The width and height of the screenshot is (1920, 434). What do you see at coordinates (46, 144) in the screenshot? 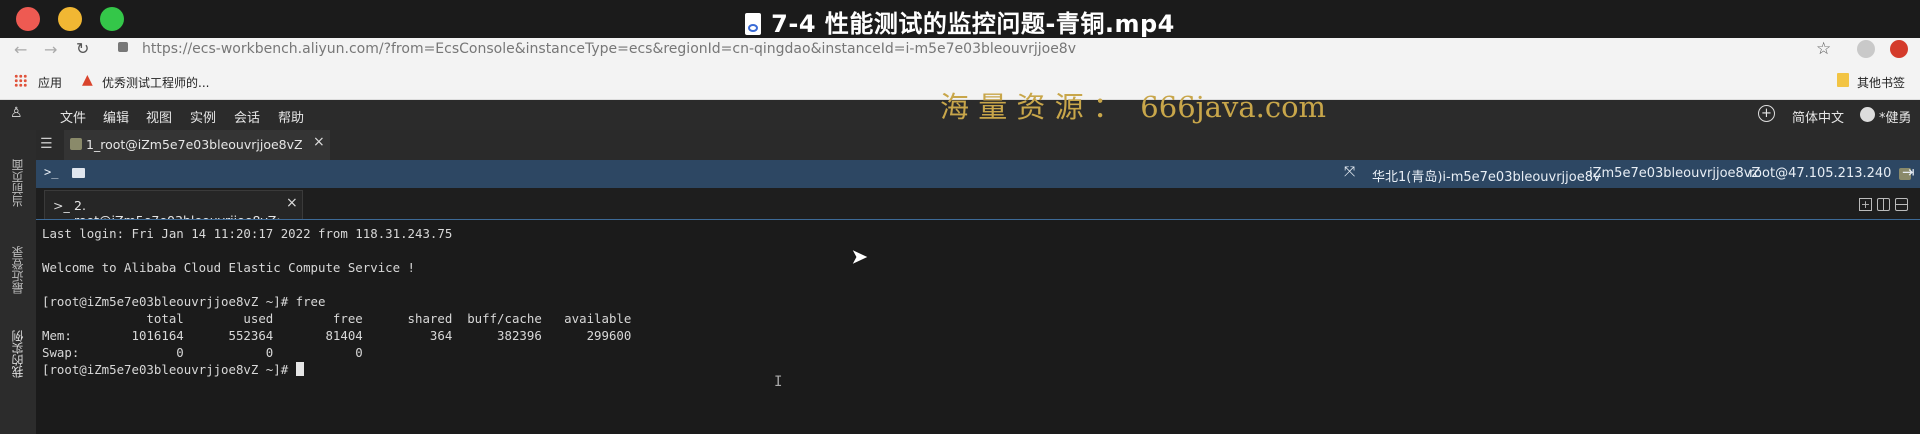
I see `collapse-menu-icon: ☰` at bounding box center [46, 144].